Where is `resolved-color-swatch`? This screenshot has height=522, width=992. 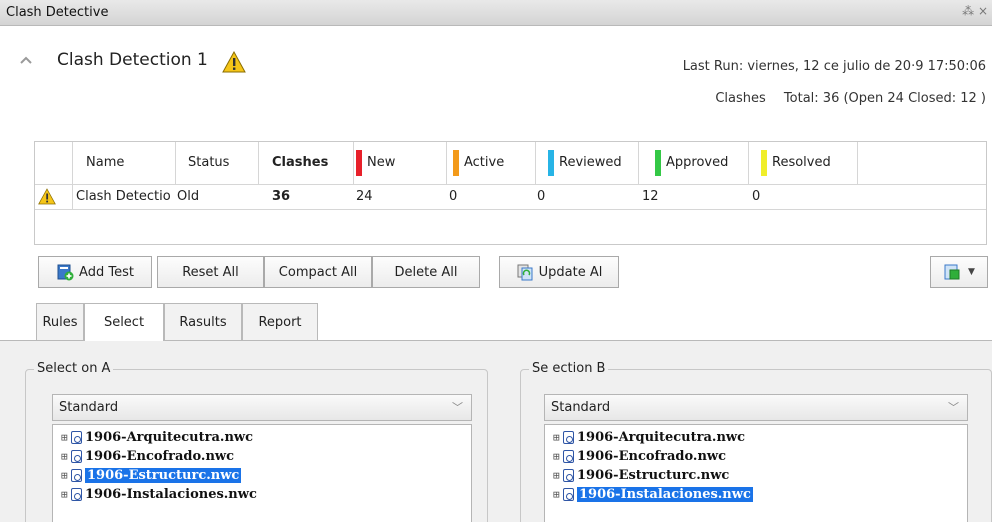
resolved-color-swatch is located at coordinates (764, 163).